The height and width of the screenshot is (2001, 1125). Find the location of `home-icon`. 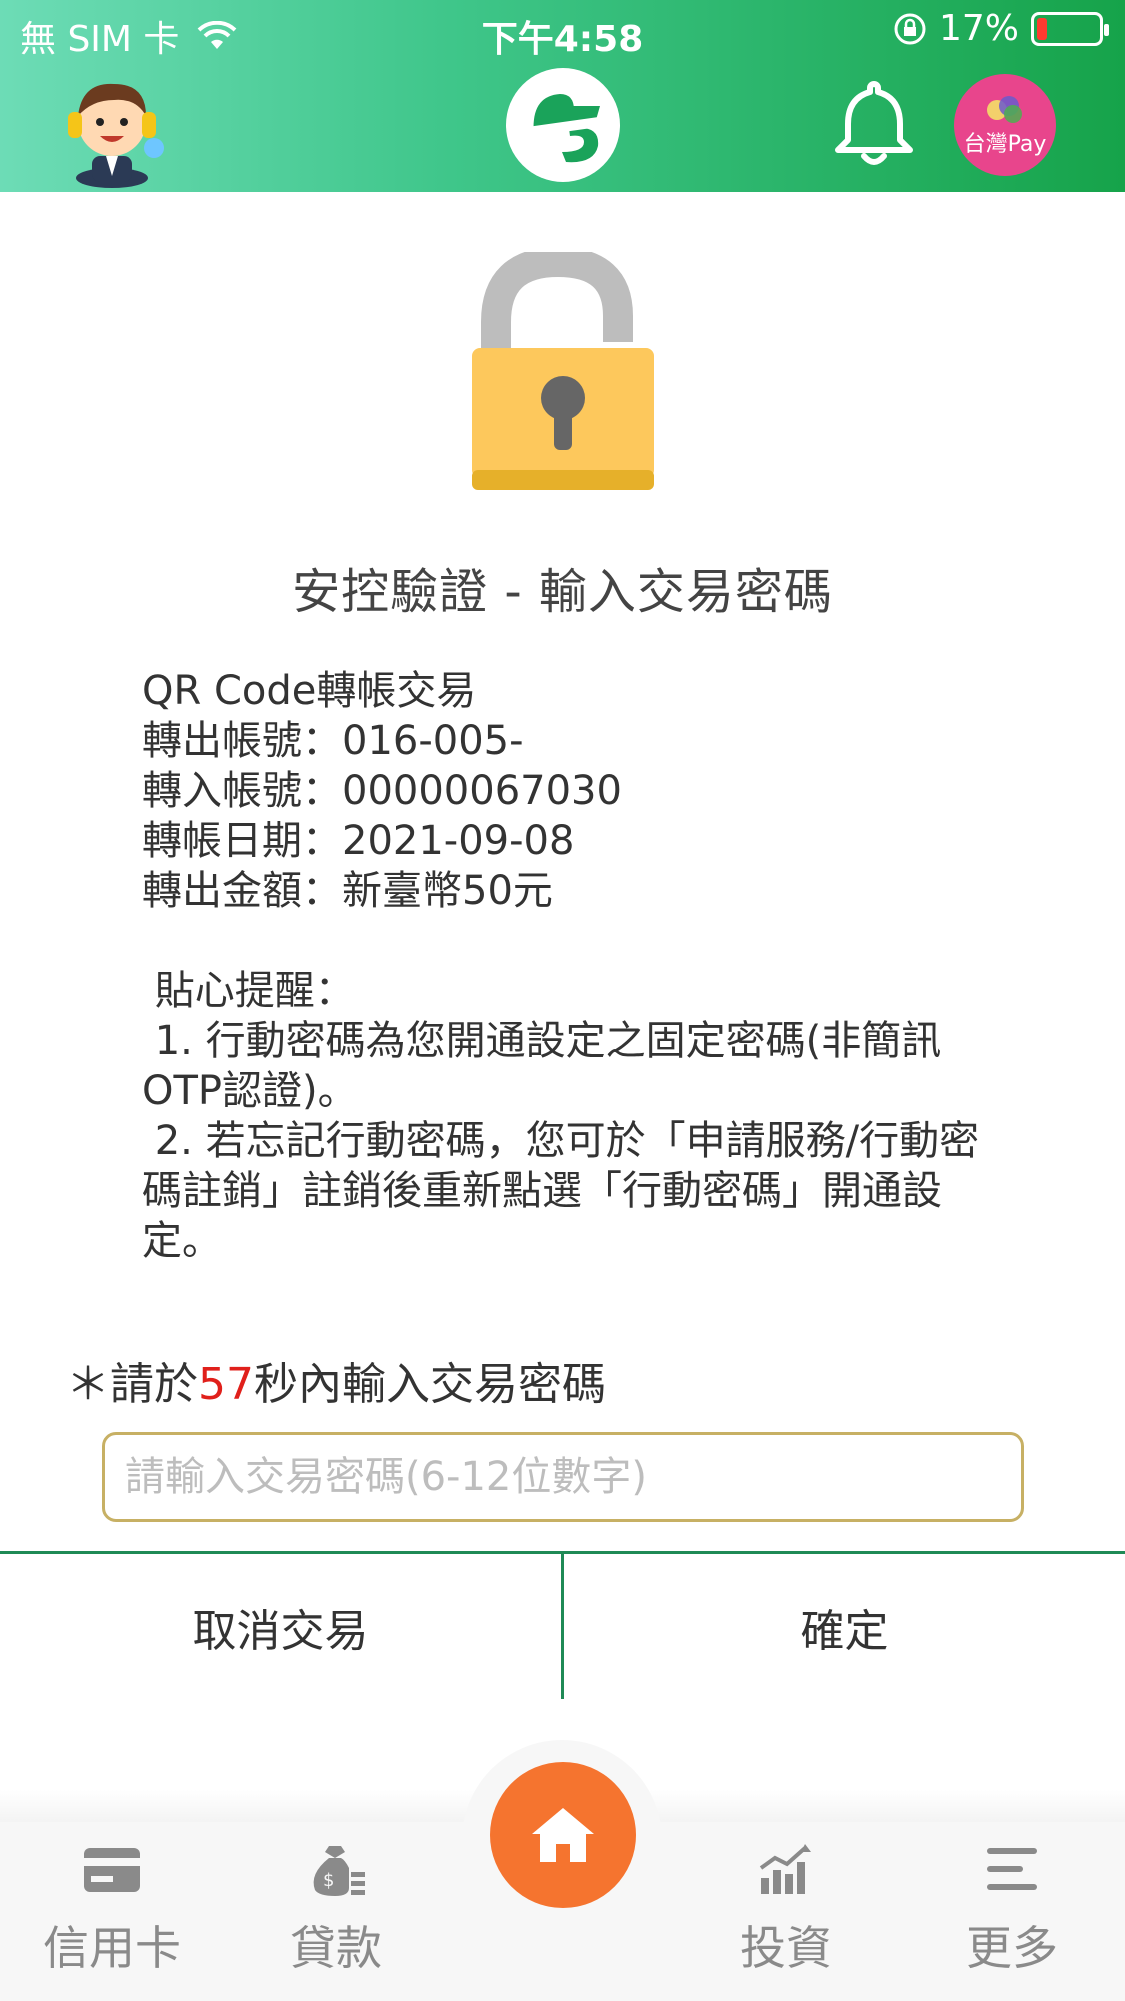

home-icon is located at coordinates (563, 1835).